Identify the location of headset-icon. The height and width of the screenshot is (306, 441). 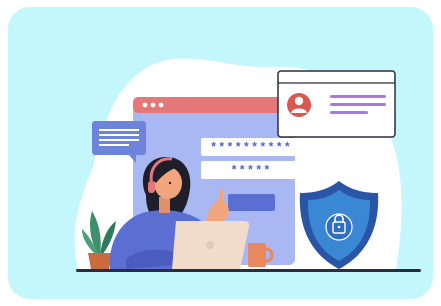
(151, 187).